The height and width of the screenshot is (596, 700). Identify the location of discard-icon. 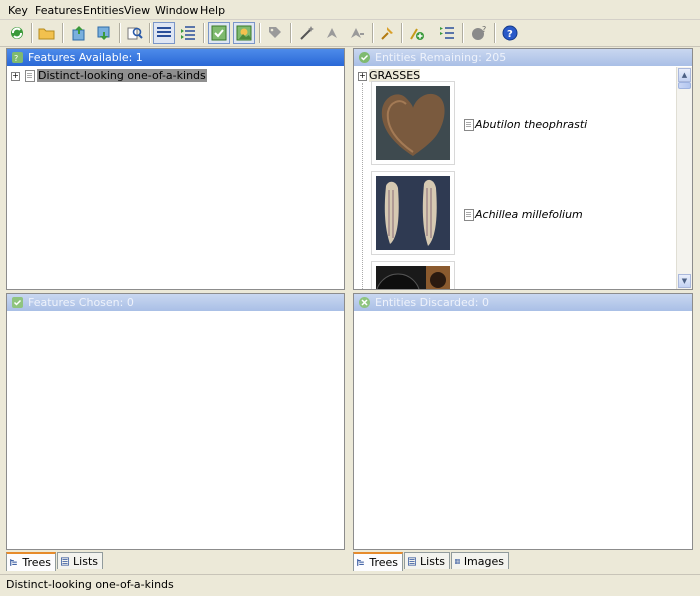
(364, 302).